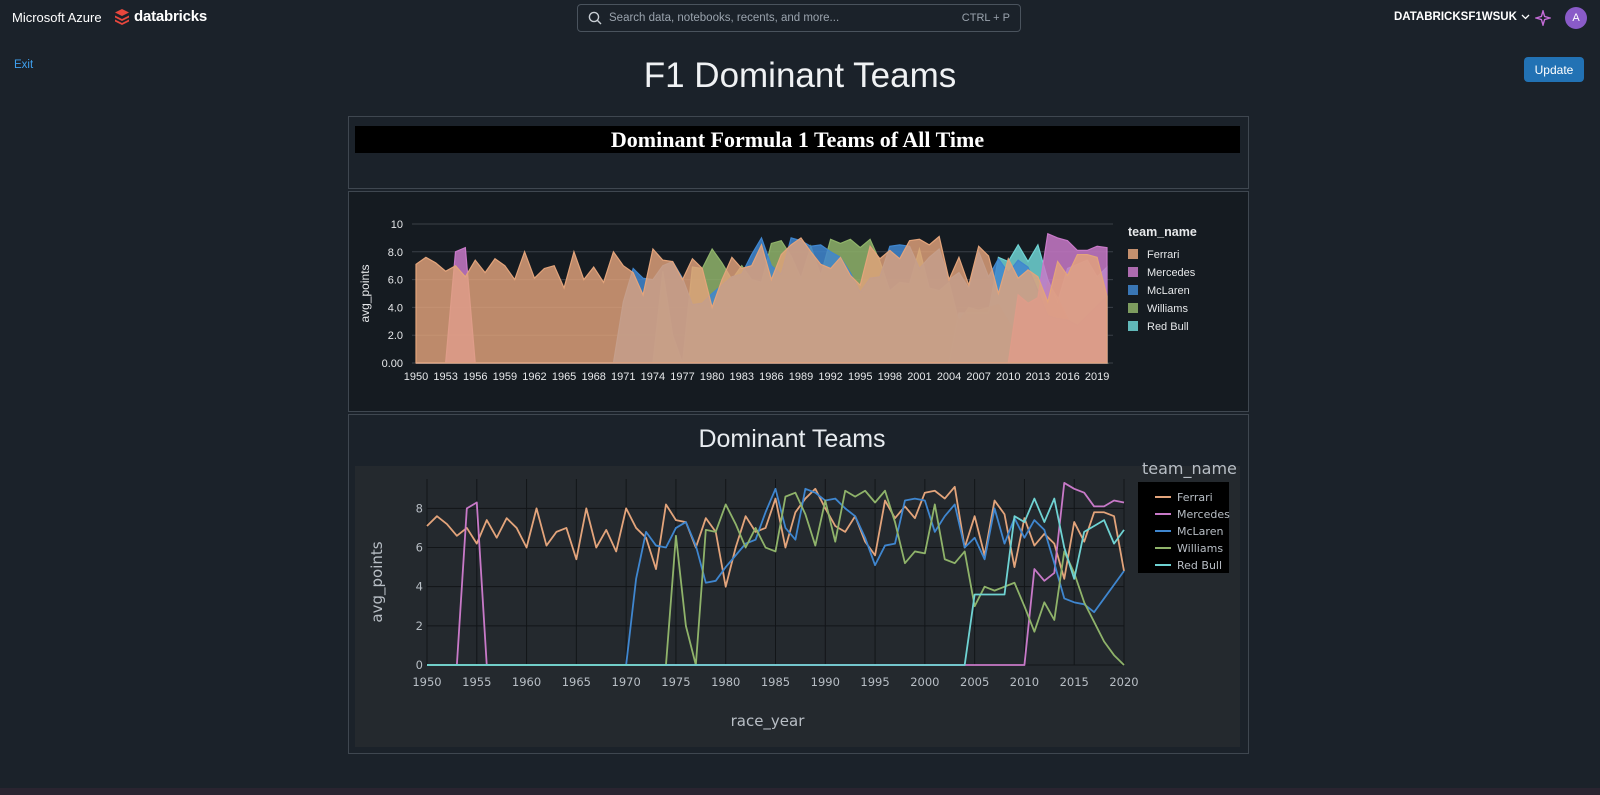 The width and height of the screenshot is (1600, 795). What do you see at coordinates (860, 377) in the screenshot?
I see `area-x-tick: 1995` at bounding box center [860, 377].